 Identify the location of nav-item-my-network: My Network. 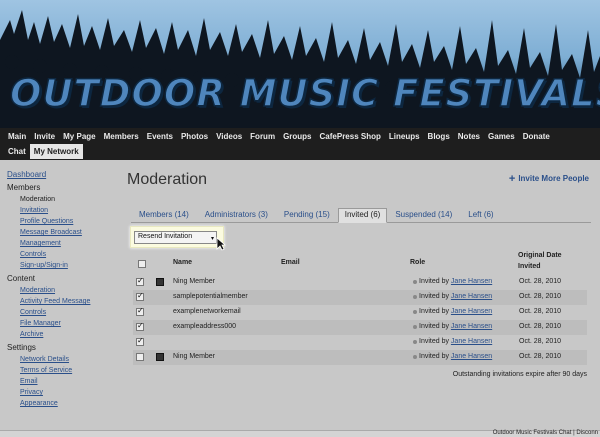
(56, 151).